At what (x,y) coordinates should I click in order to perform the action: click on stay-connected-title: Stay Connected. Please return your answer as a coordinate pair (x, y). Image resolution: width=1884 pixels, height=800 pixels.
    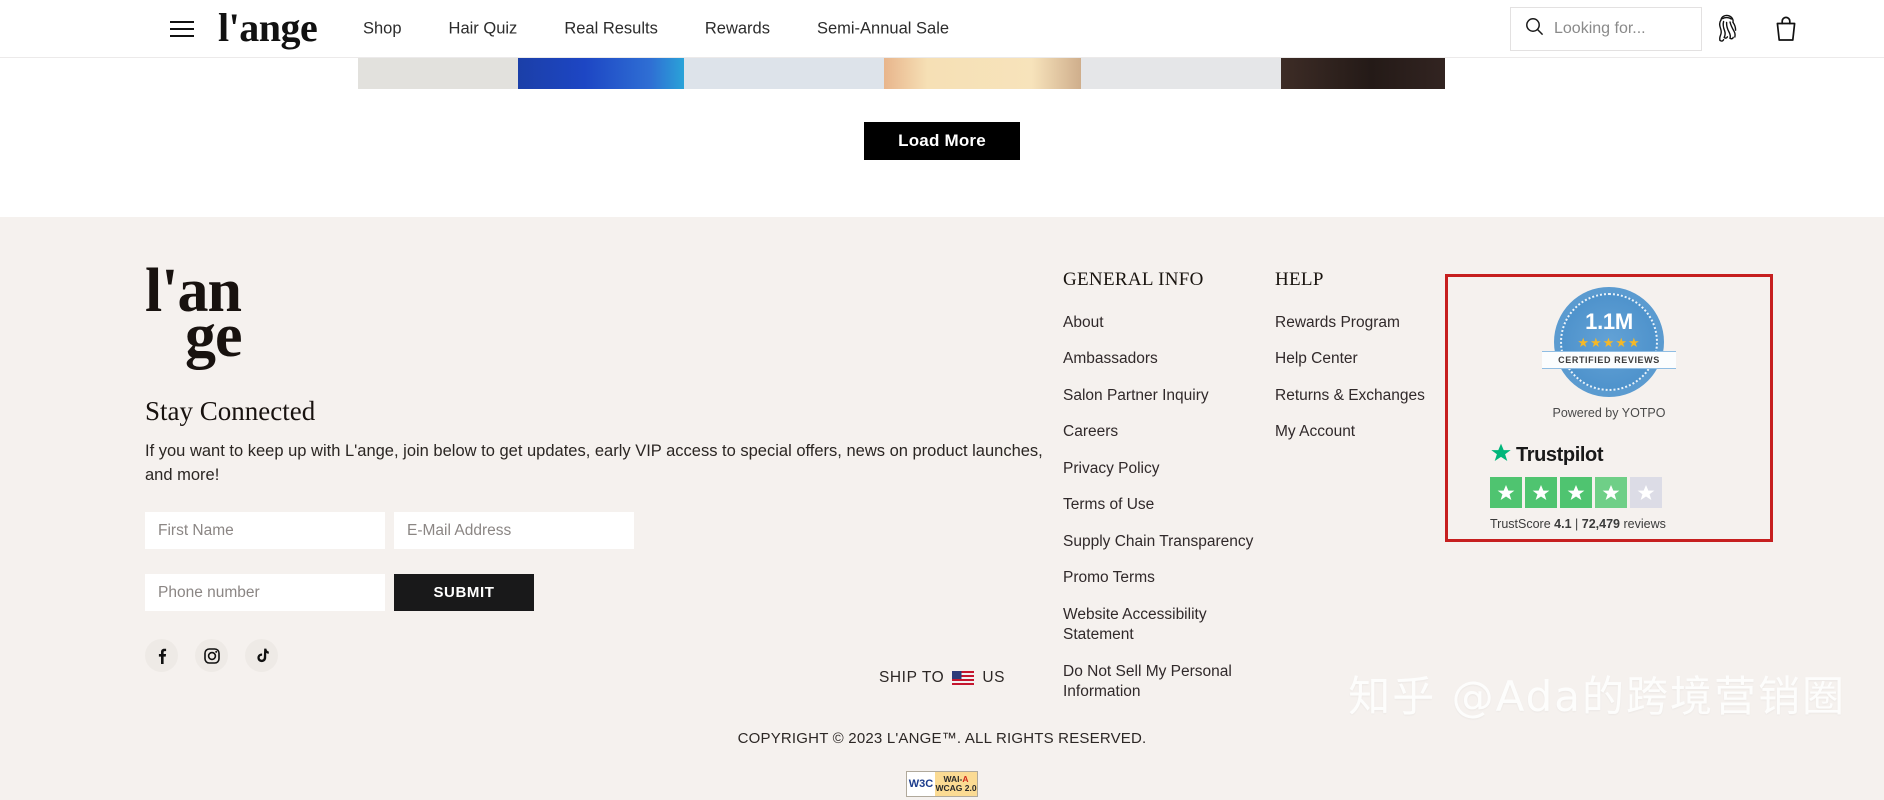
    Looking at the image, I should click on (230, 411).